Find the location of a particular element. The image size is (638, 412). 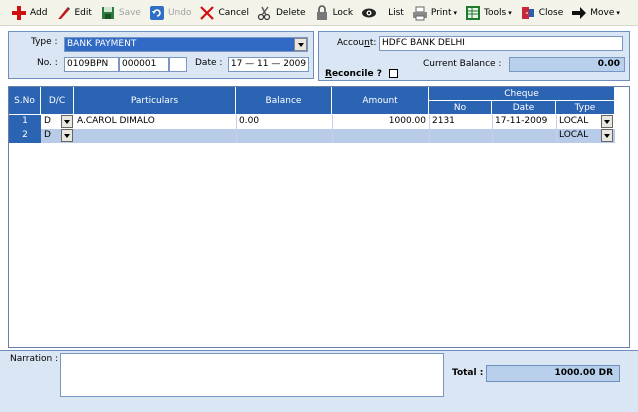

close-label: Close is located at coordinates (551, 12).